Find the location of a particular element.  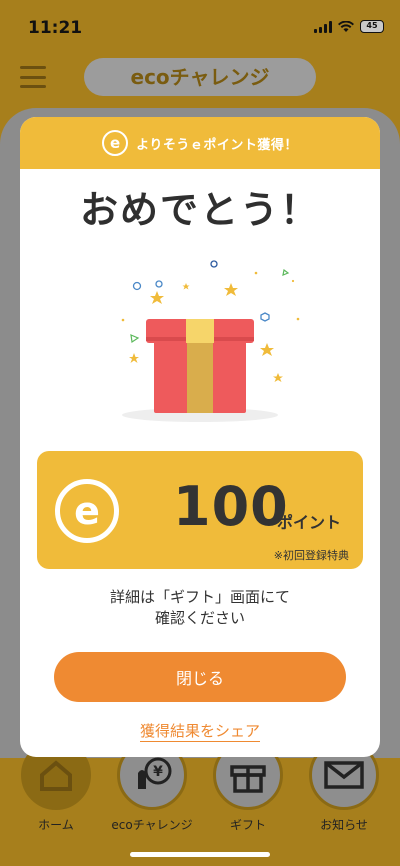

modal-banner: e よりそうｅポイント獲得！ is located at coordinates (200, 143).